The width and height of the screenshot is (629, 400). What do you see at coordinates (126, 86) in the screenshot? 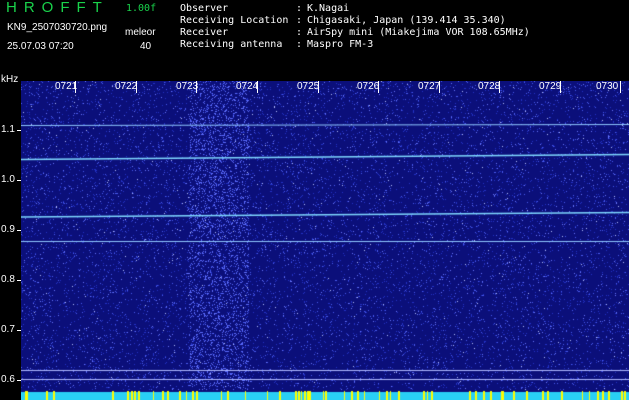
I see `x-axis-label: 0722` at bounding box center [126, 86].